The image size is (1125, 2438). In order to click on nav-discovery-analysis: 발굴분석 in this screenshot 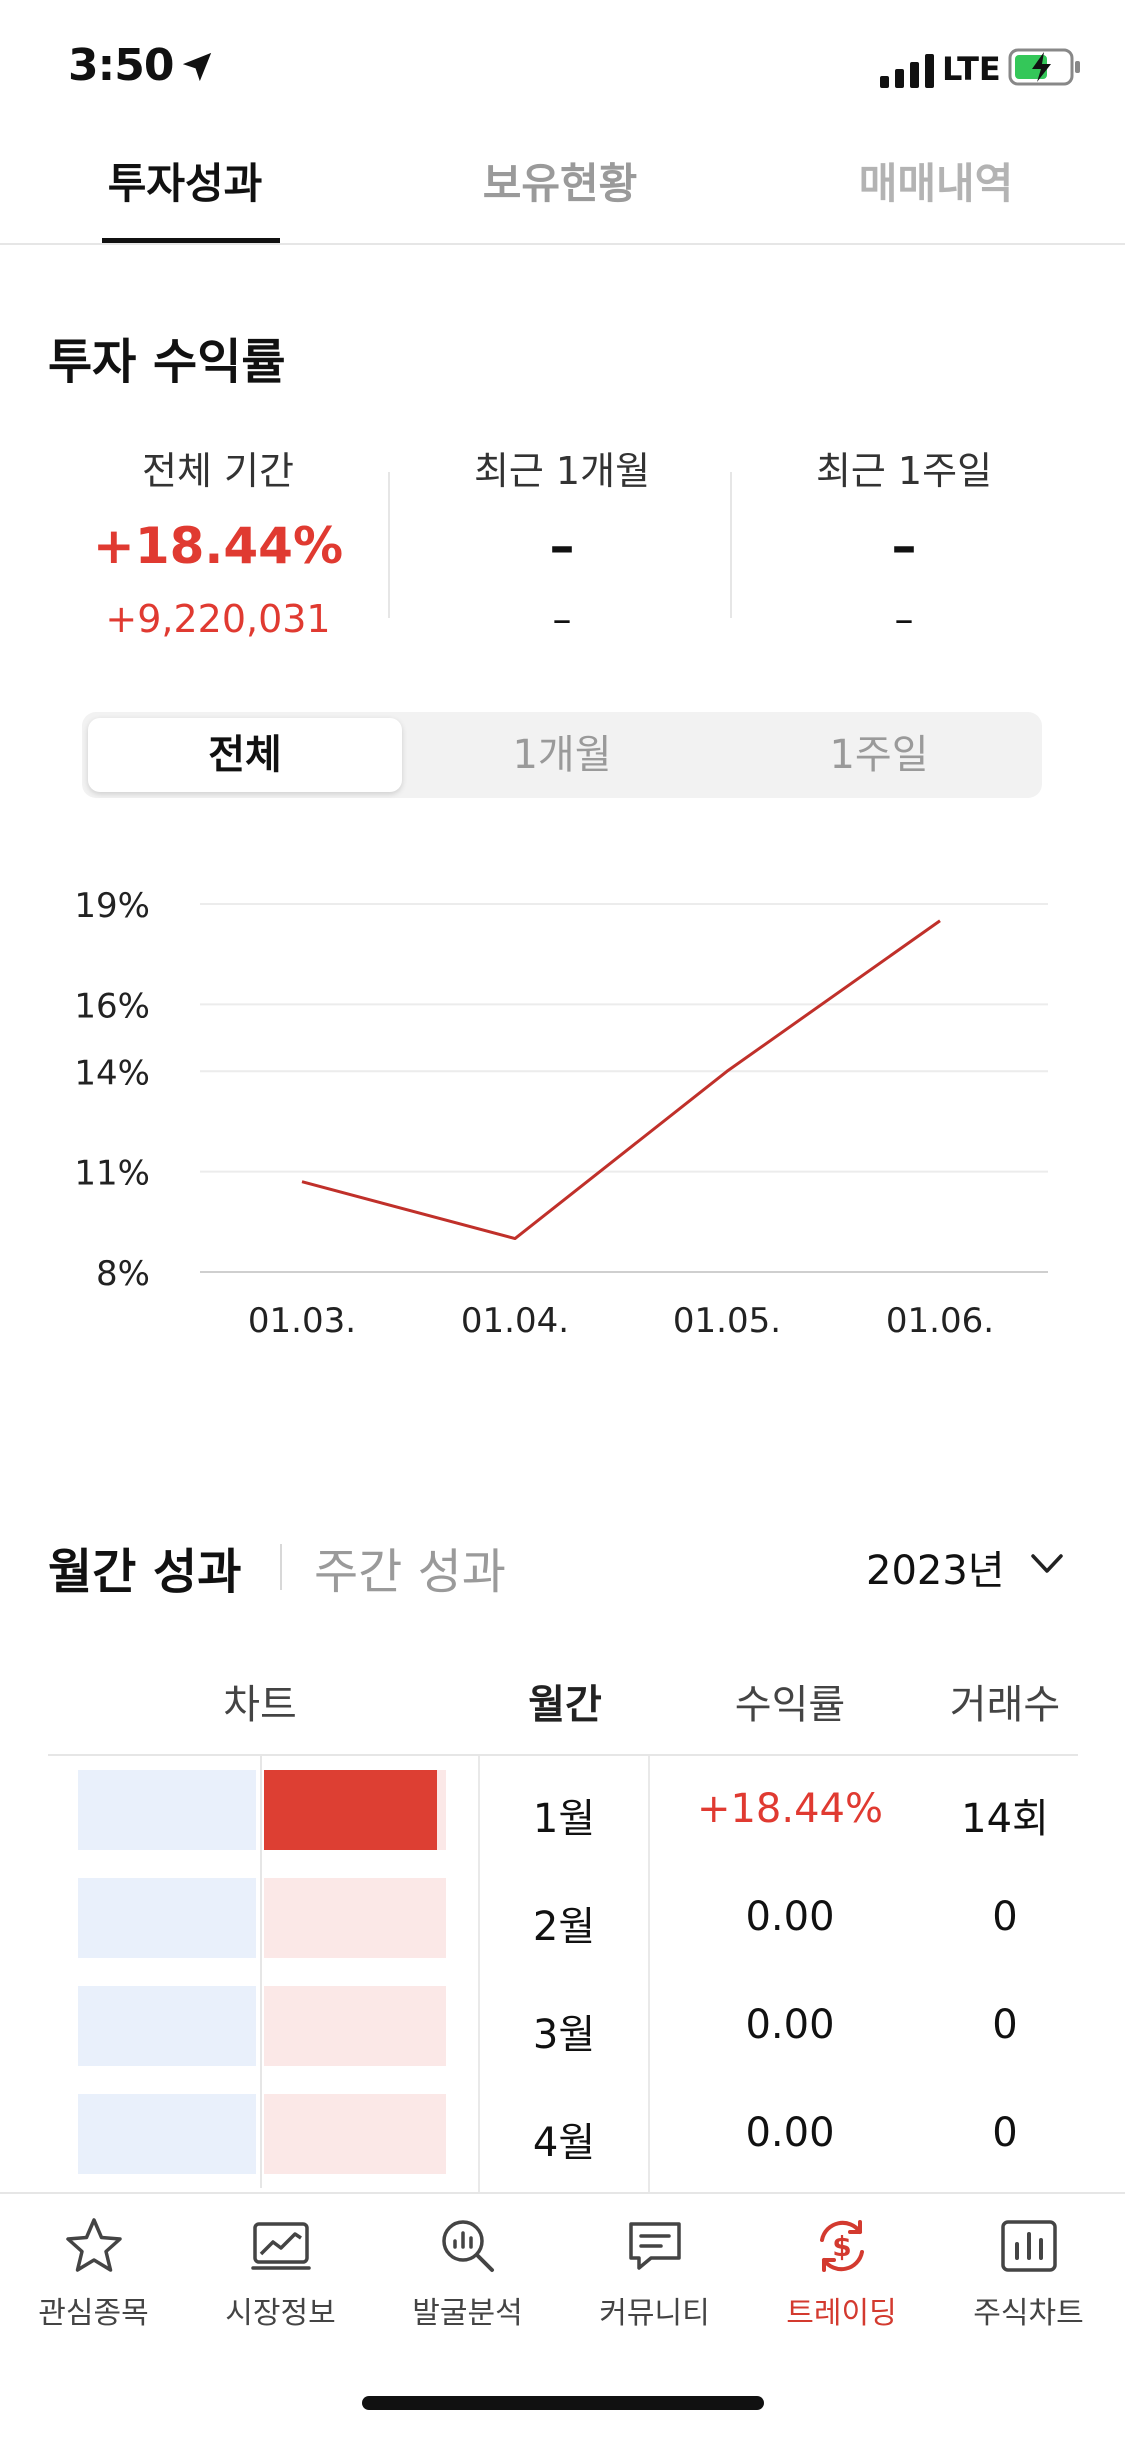, I will do `click(467, 2273)`.